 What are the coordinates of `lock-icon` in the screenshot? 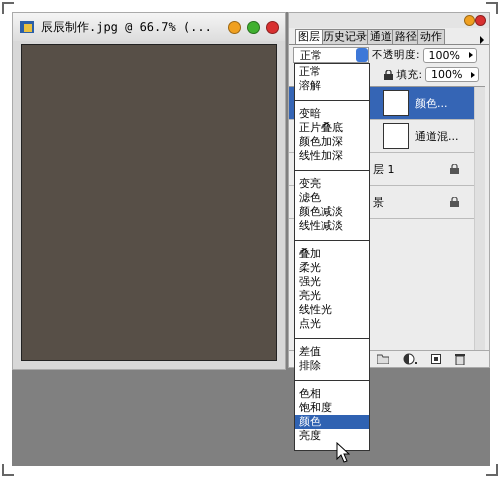 It's located at (389, 75).